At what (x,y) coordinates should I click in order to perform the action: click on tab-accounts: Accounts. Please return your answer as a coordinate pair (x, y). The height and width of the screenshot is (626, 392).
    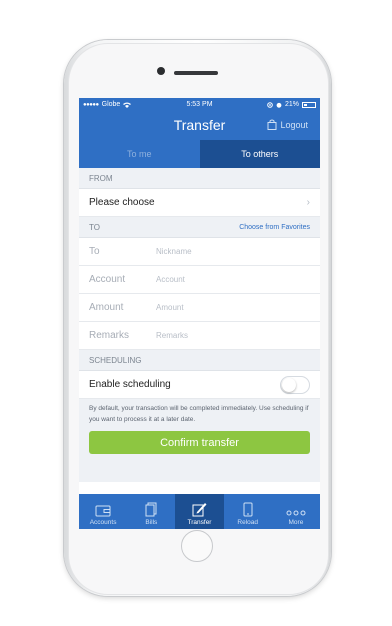
    Looking at the image, I should click on (103, 511).